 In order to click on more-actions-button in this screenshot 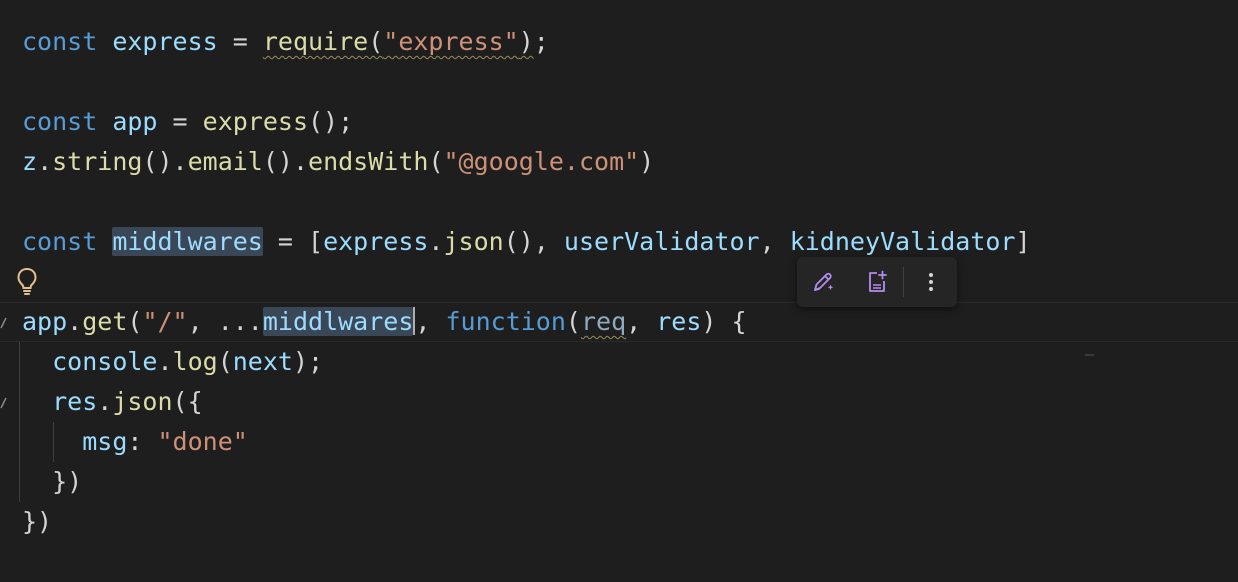, I will do `click(931, 282)`.